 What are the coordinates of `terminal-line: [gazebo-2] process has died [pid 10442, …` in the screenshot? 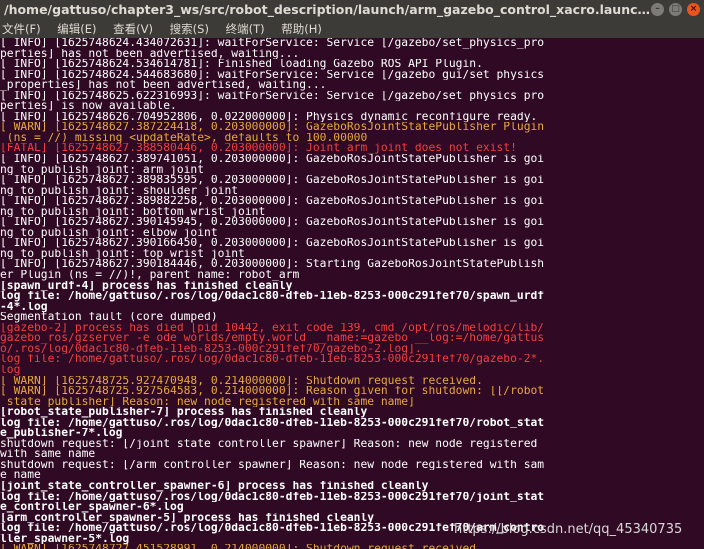 It's located at (272, 328).